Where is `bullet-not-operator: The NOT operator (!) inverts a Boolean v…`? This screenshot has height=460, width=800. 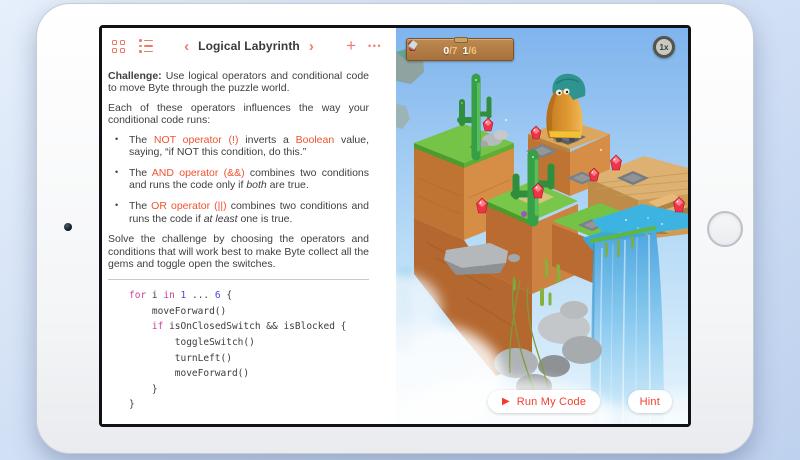
bullet-not-operator: The NOT operator (!) inverts a Boolean v… is located at coordinates (238, 146).